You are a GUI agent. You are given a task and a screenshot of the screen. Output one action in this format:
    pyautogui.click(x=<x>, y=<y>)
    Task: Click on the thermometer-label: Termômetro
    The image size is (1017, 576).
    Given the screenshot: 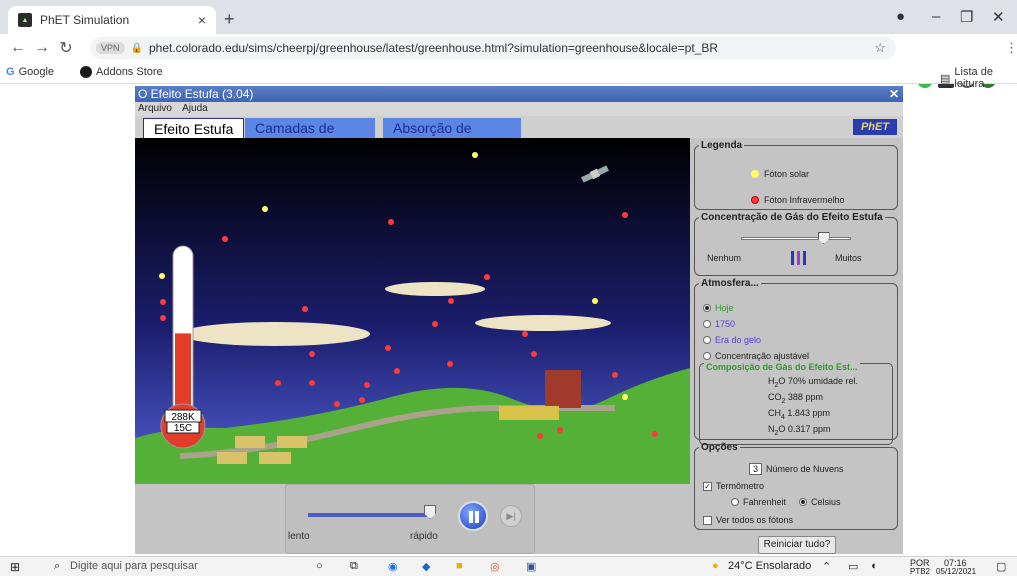 What is the action you would take?
    pyautogui.click(x=740, y=486)
    